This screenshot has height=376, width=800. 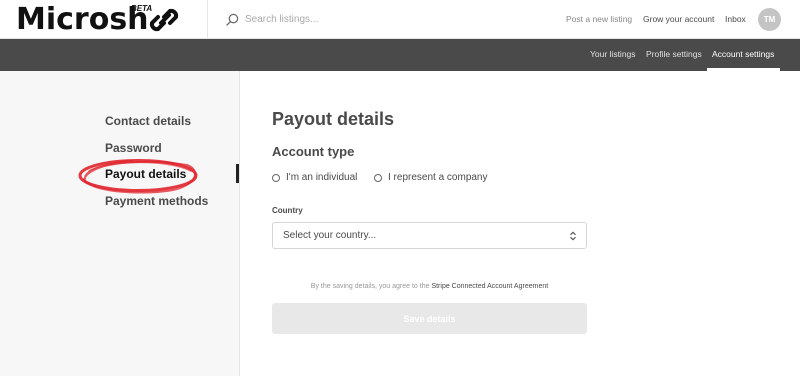 I want to click on logo: Microsh, so click(x=82, y=20).